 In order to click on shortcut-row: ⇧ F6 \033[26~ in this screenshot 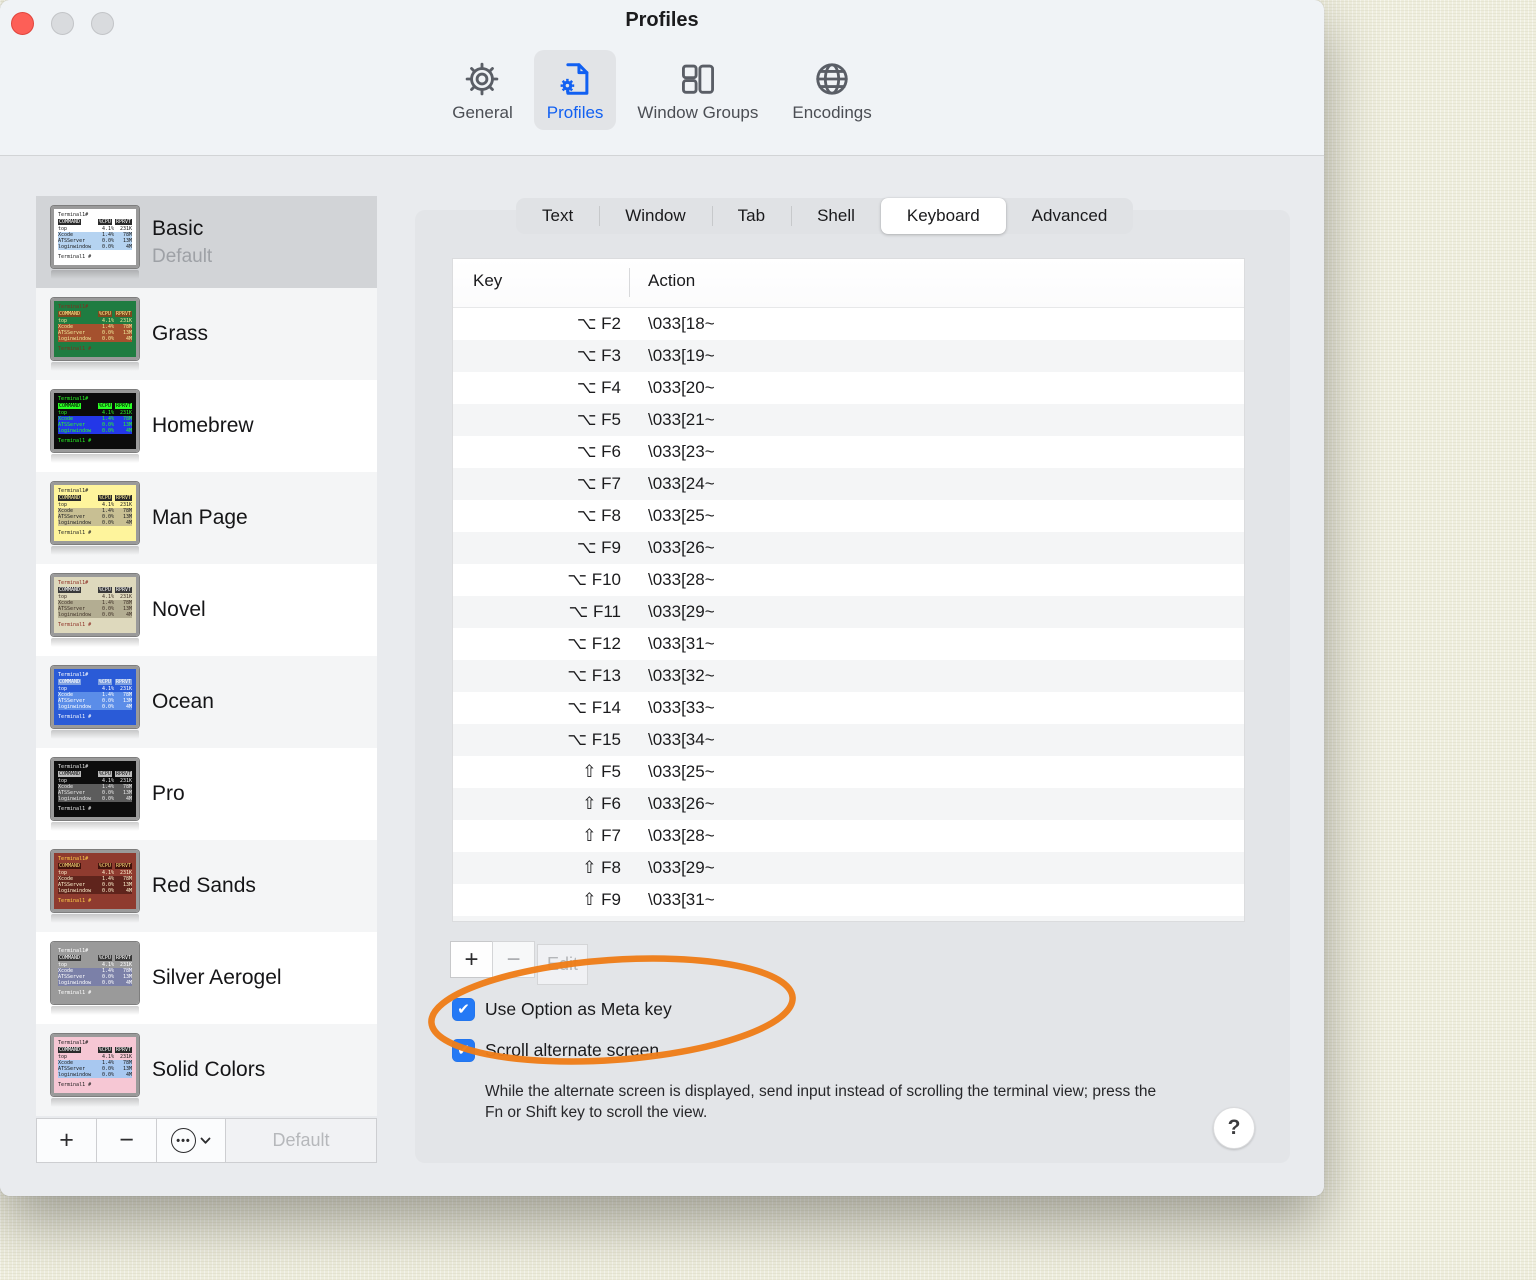, I will do `click(848, 804)`.